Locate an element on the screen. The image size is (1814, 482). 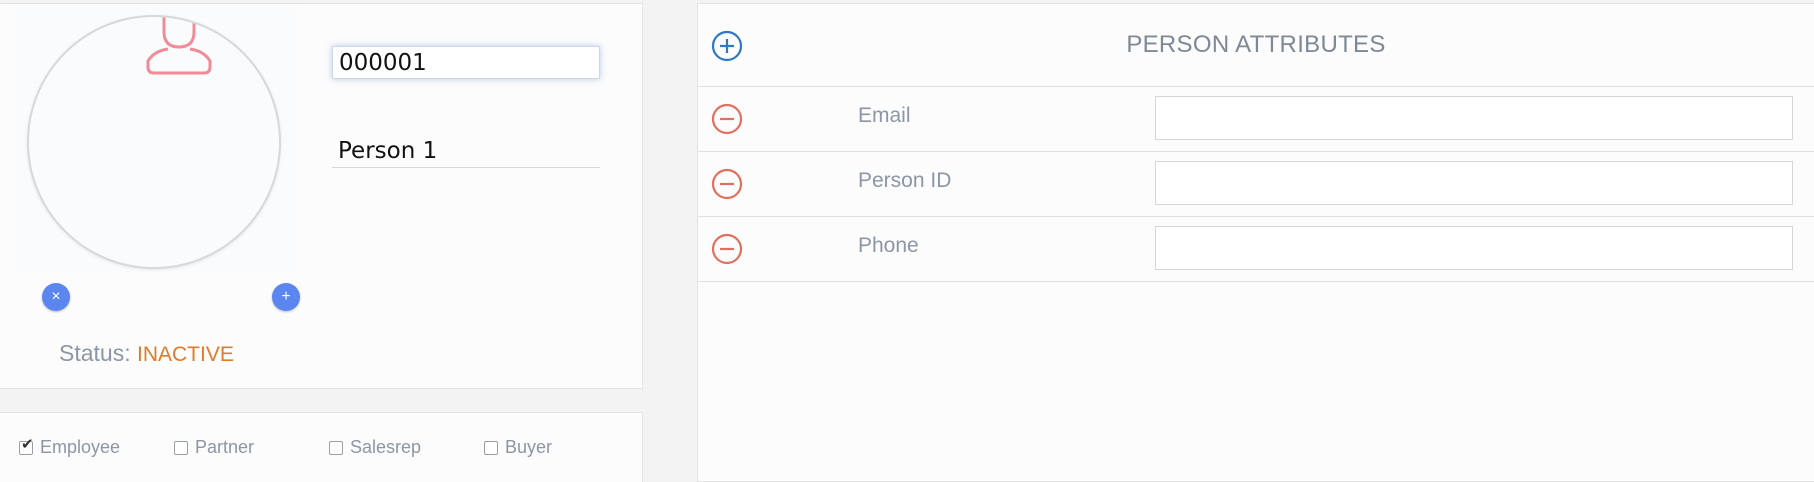
role-label: Employee is located at coordinates (80, 447).